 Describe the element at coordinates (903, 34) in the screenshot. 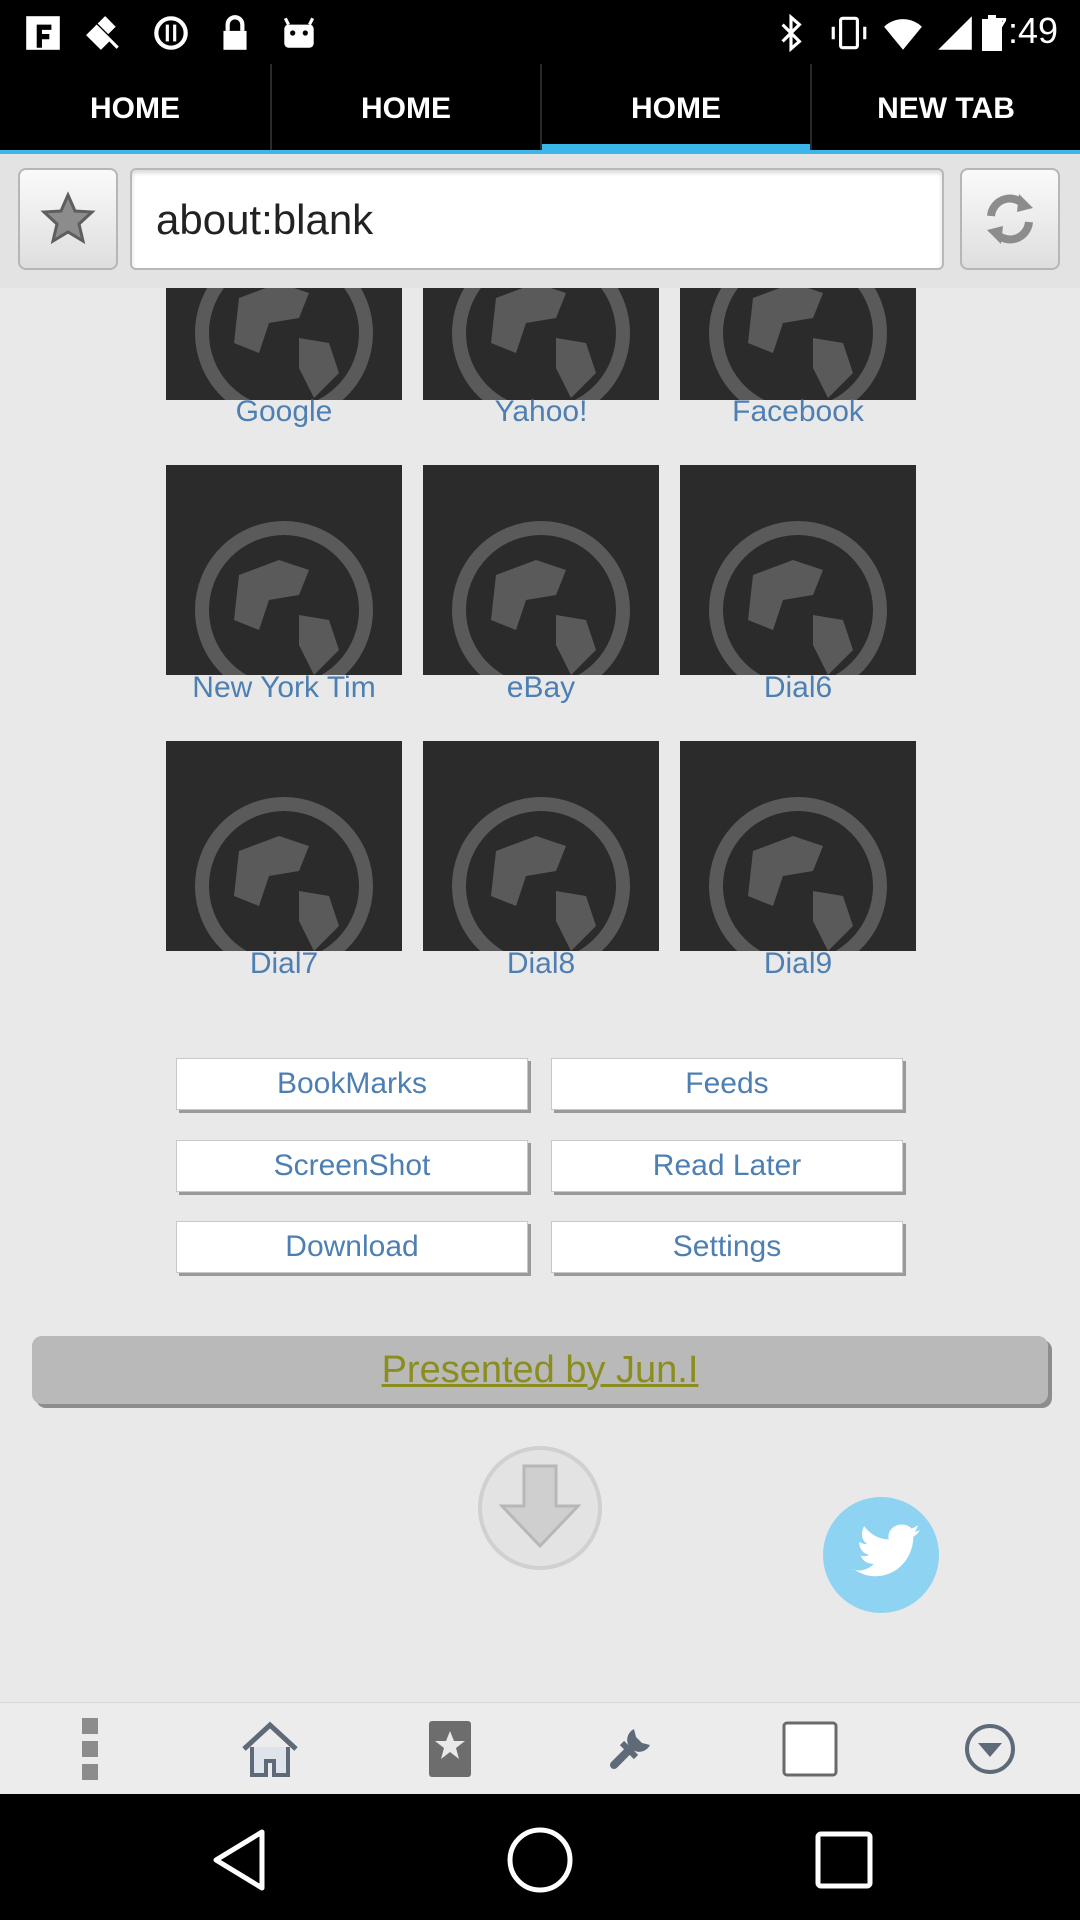

I see `wifi-icon` at that location.